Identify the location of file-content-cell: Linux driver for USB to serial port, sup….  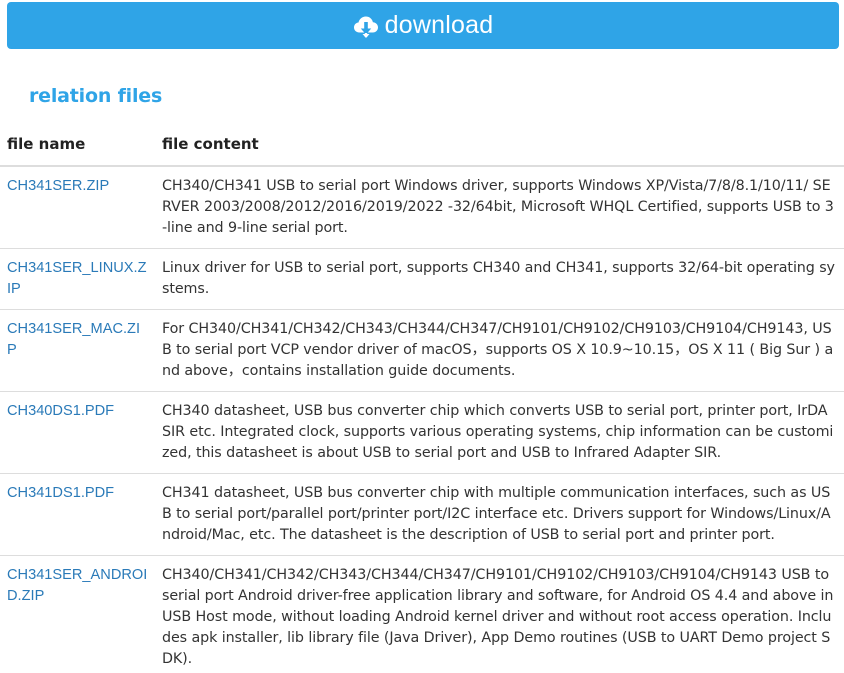
(499, 279).